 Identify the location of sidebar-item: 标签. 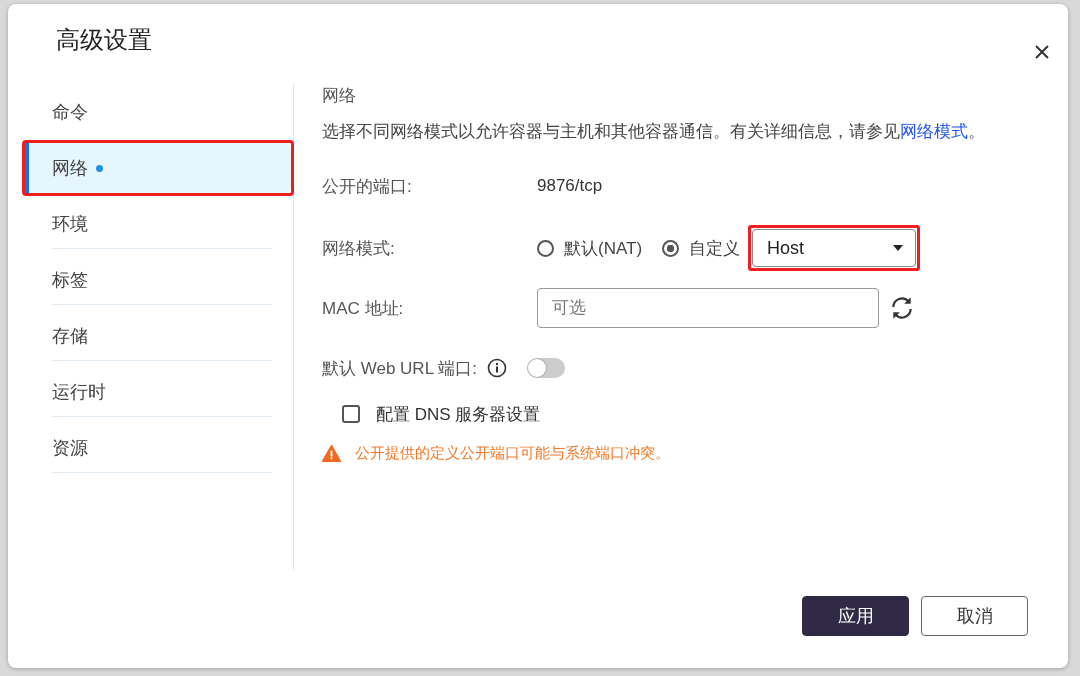
(162, 280).